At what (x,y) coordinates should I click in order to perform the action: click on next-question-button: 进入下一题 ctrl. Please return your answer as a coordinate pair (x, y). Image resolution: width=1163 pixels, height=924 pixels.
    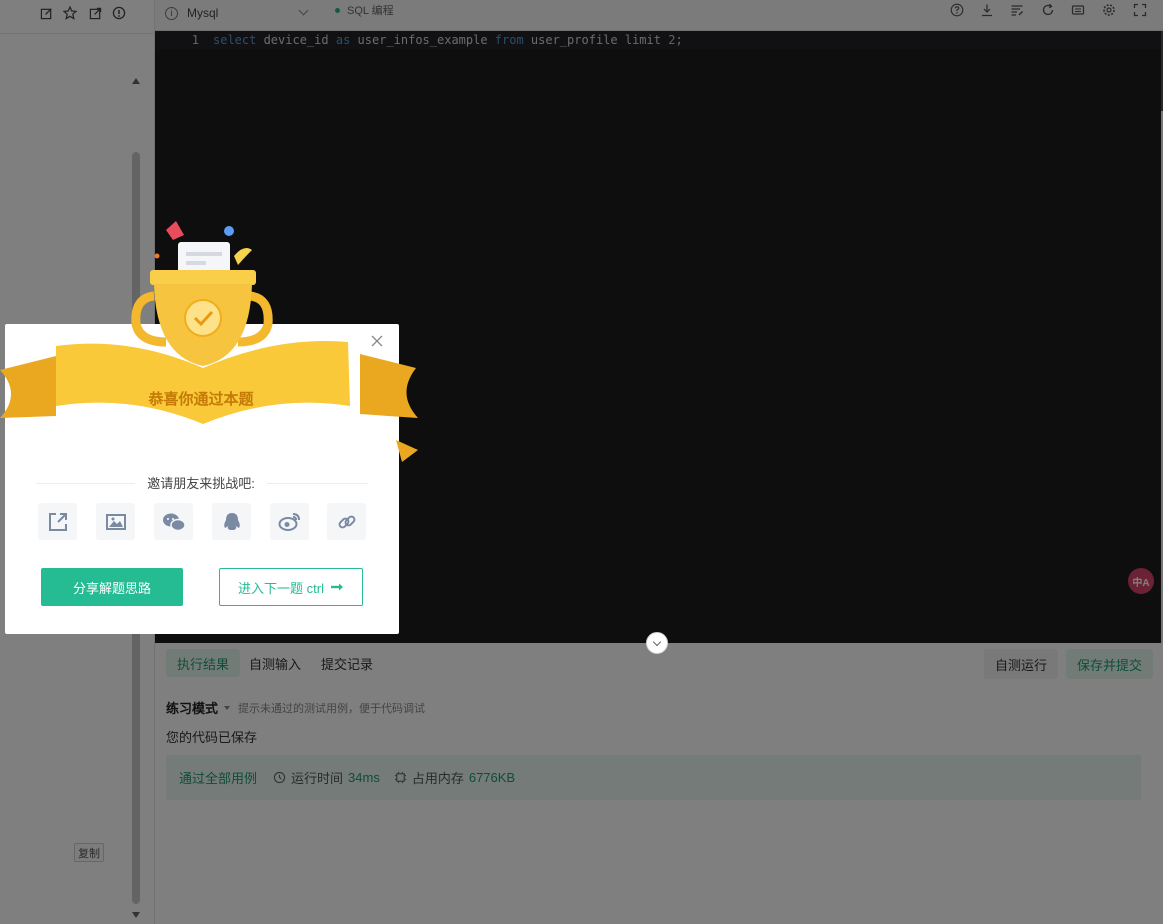
    Looking at the image, I should click on (291, 587).